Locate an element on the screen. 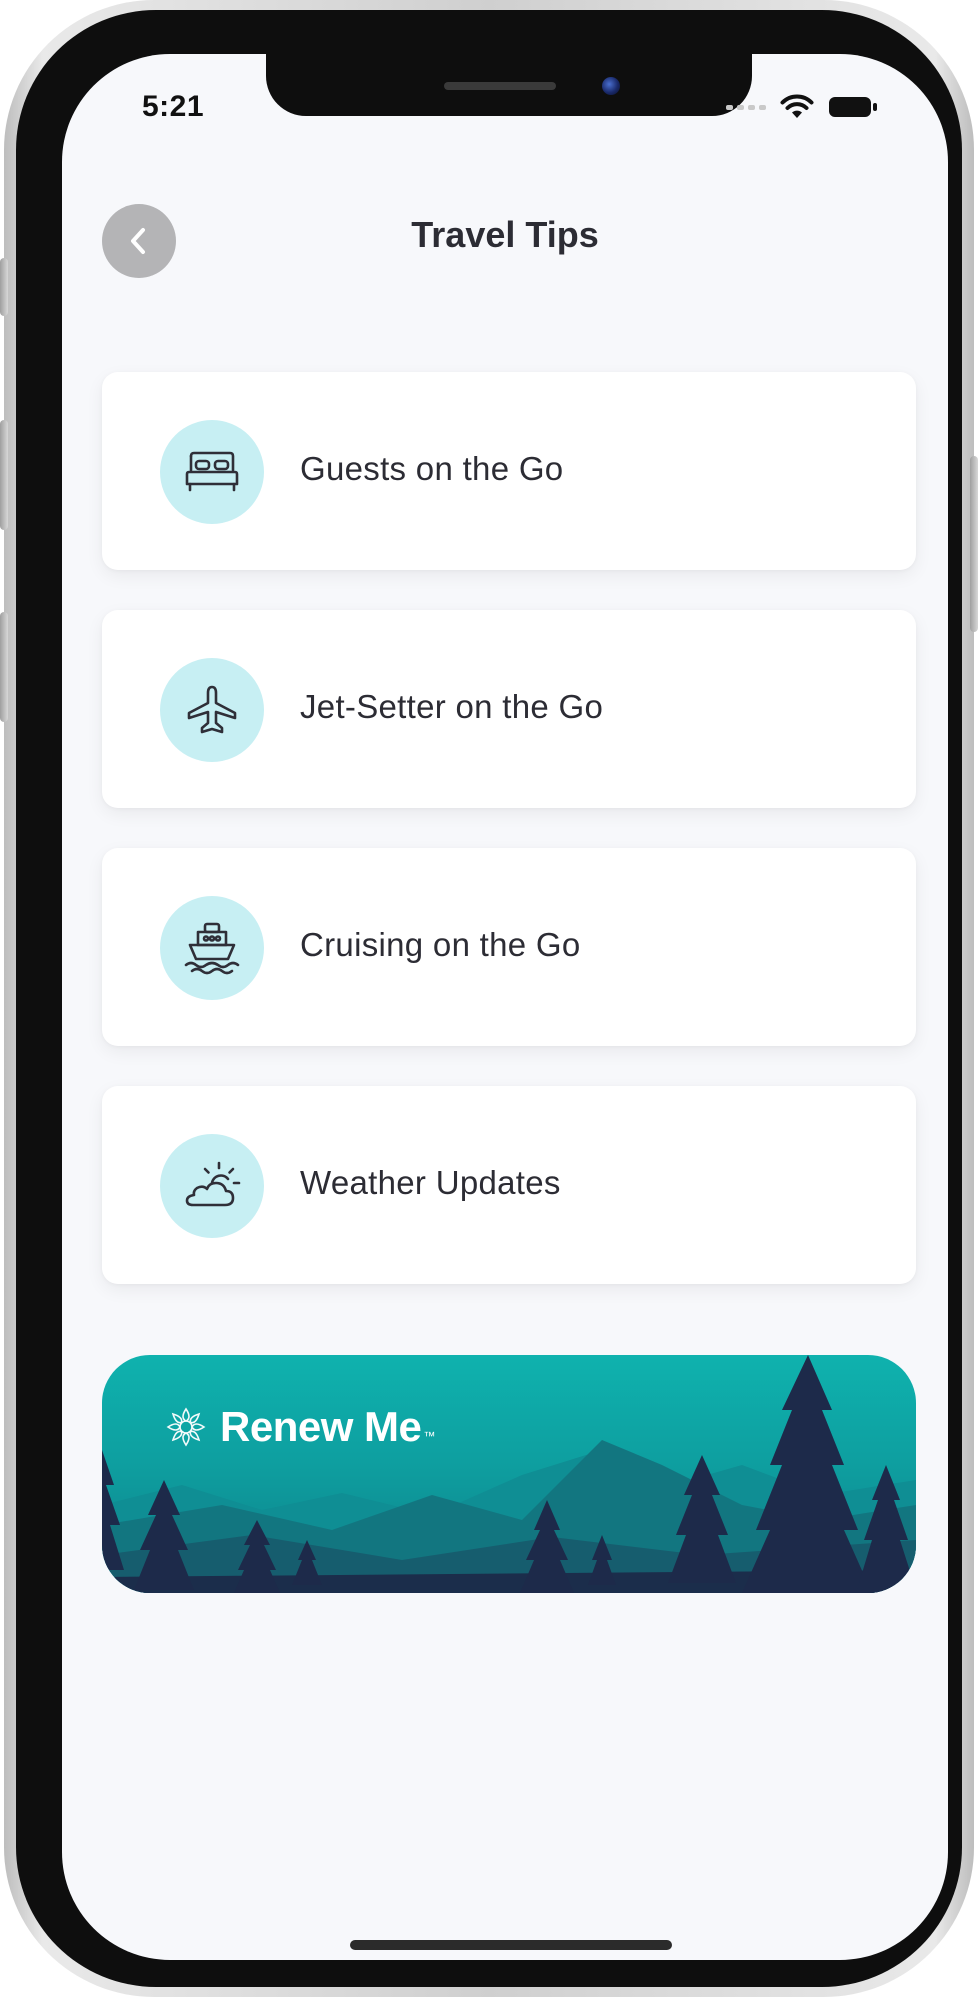  menu-item-cruising: Cruising on the Go is located at coordinates (509, 947).